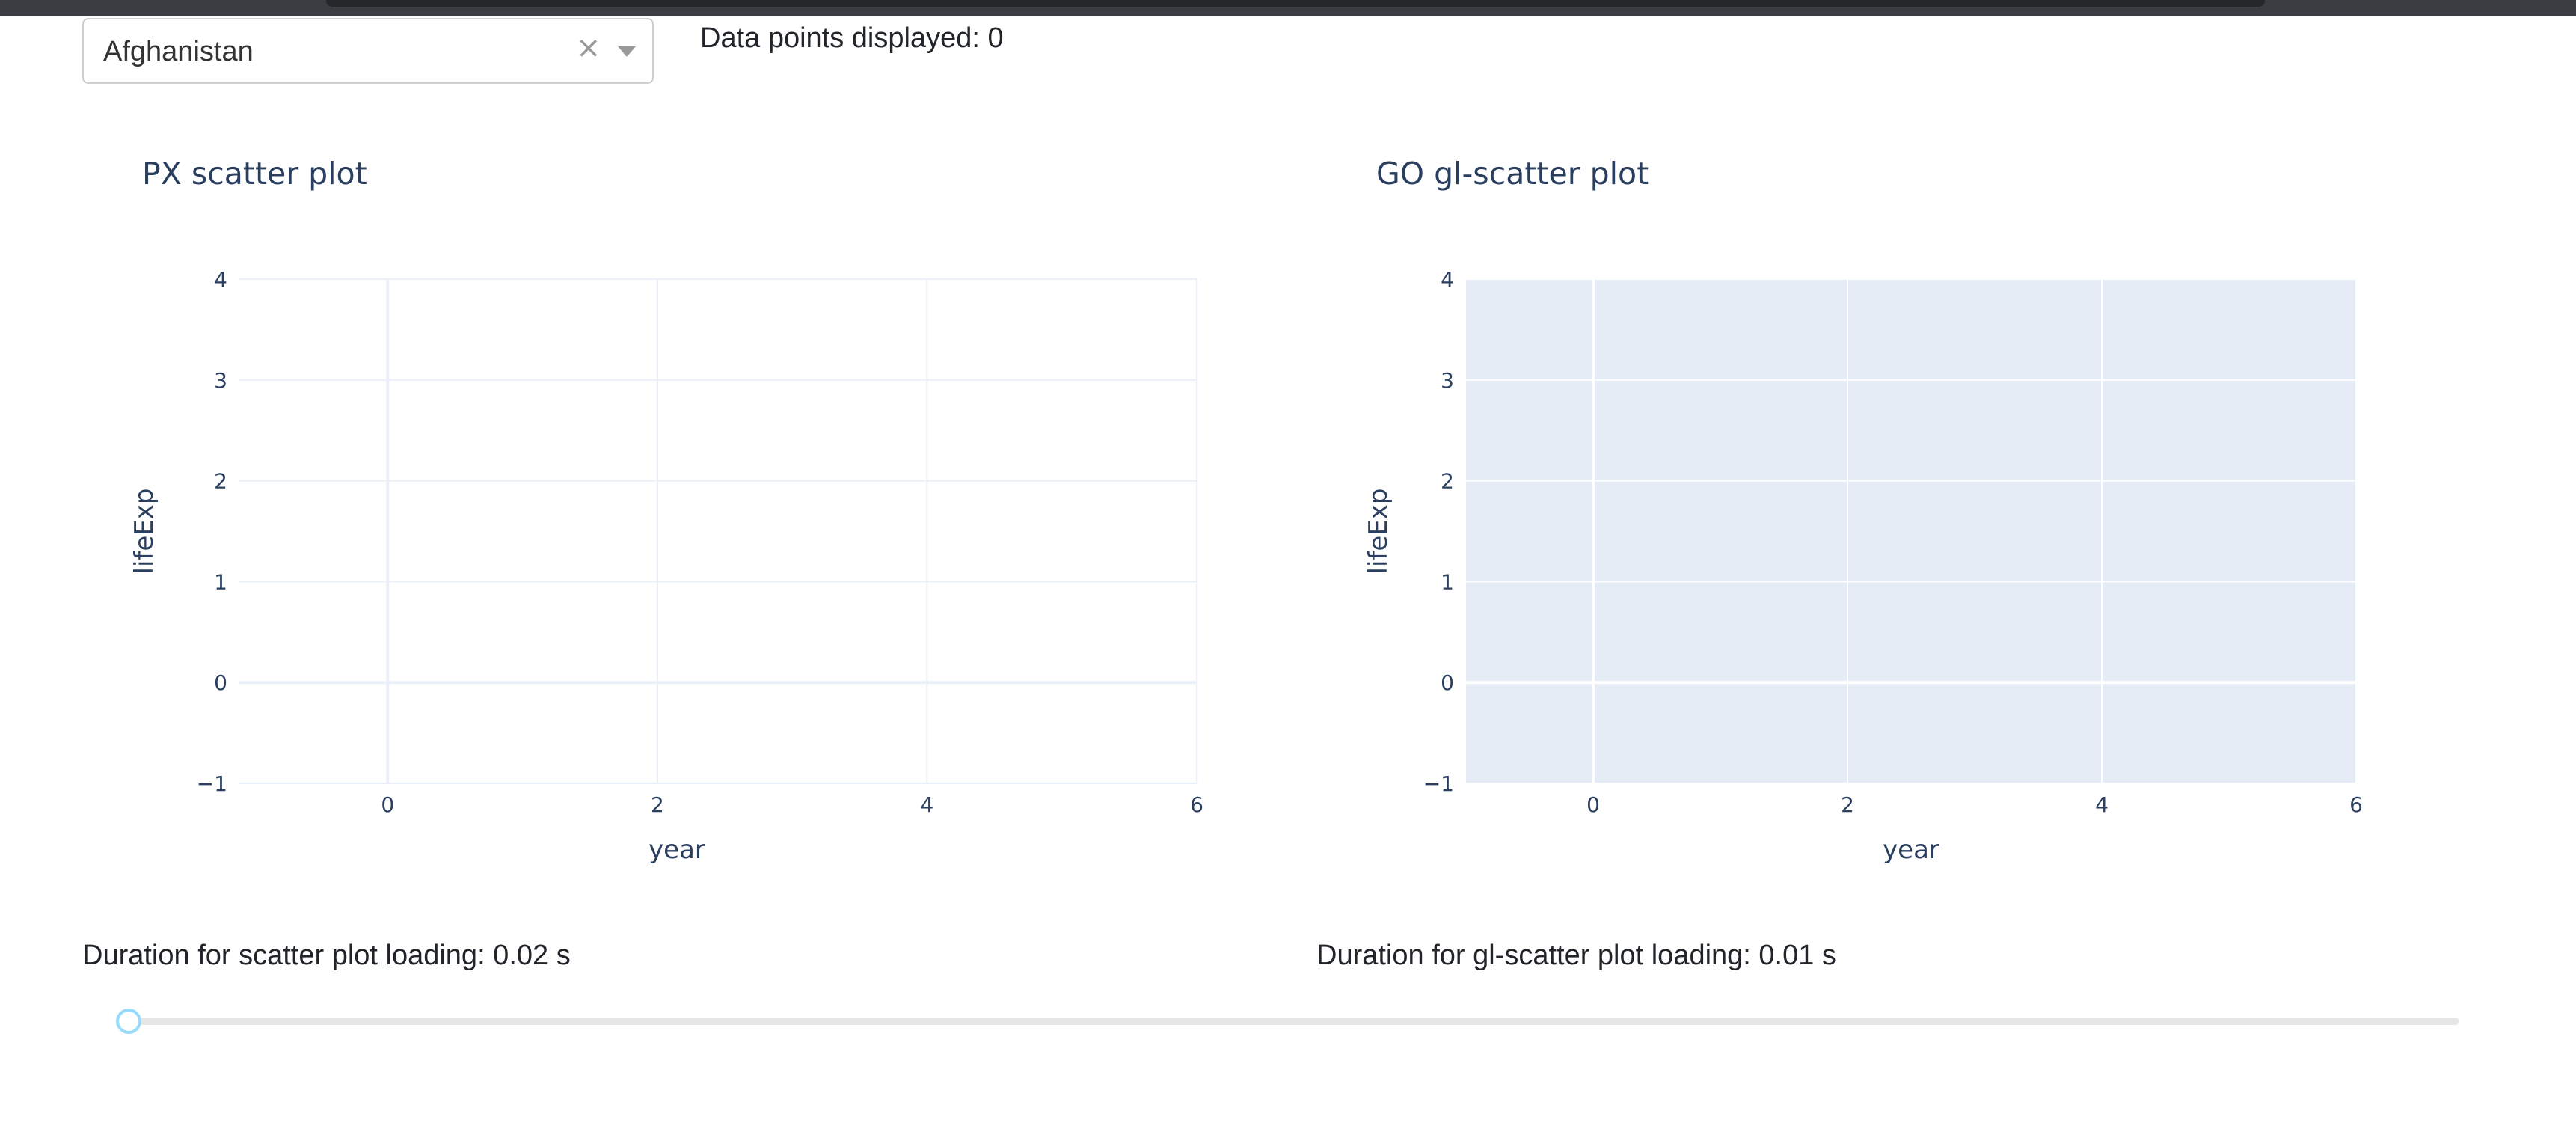 This screenshot has height=1123, width=2576. Describe the element at coordinates (1911, 850) in the screenshot. I see `go-x-axis-title: year` at that location.